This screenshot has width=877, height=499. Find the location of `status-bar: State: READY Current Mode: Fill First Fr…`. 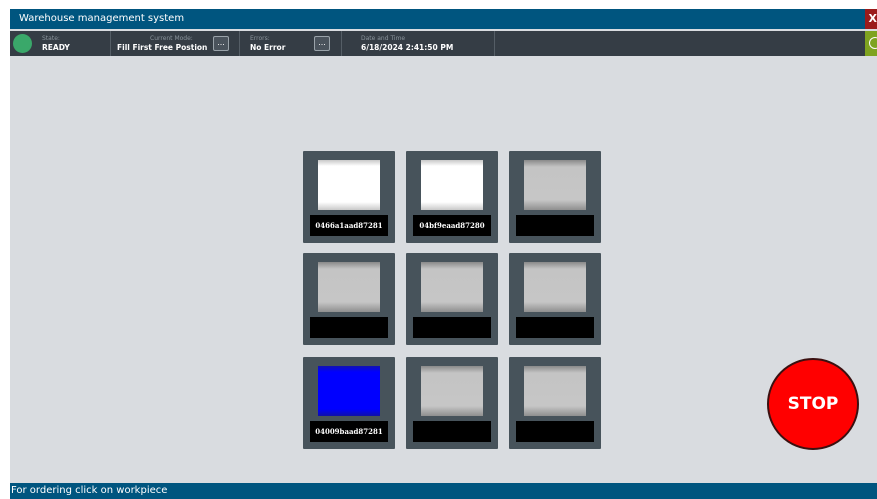

status-bar: State: READY Current Mode: Fill First Fr… is located at coordinates (437, 43).